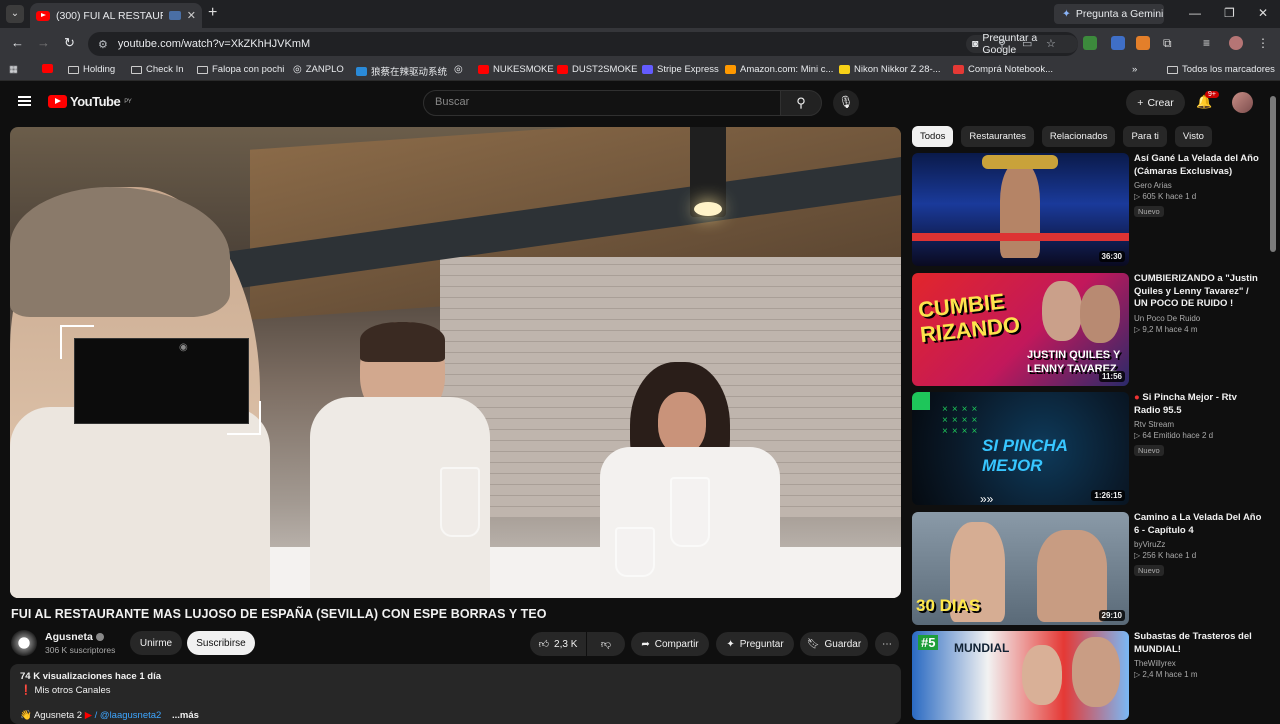  I want to click on recommendation-channel: byViruZz, so click(1150, 544).